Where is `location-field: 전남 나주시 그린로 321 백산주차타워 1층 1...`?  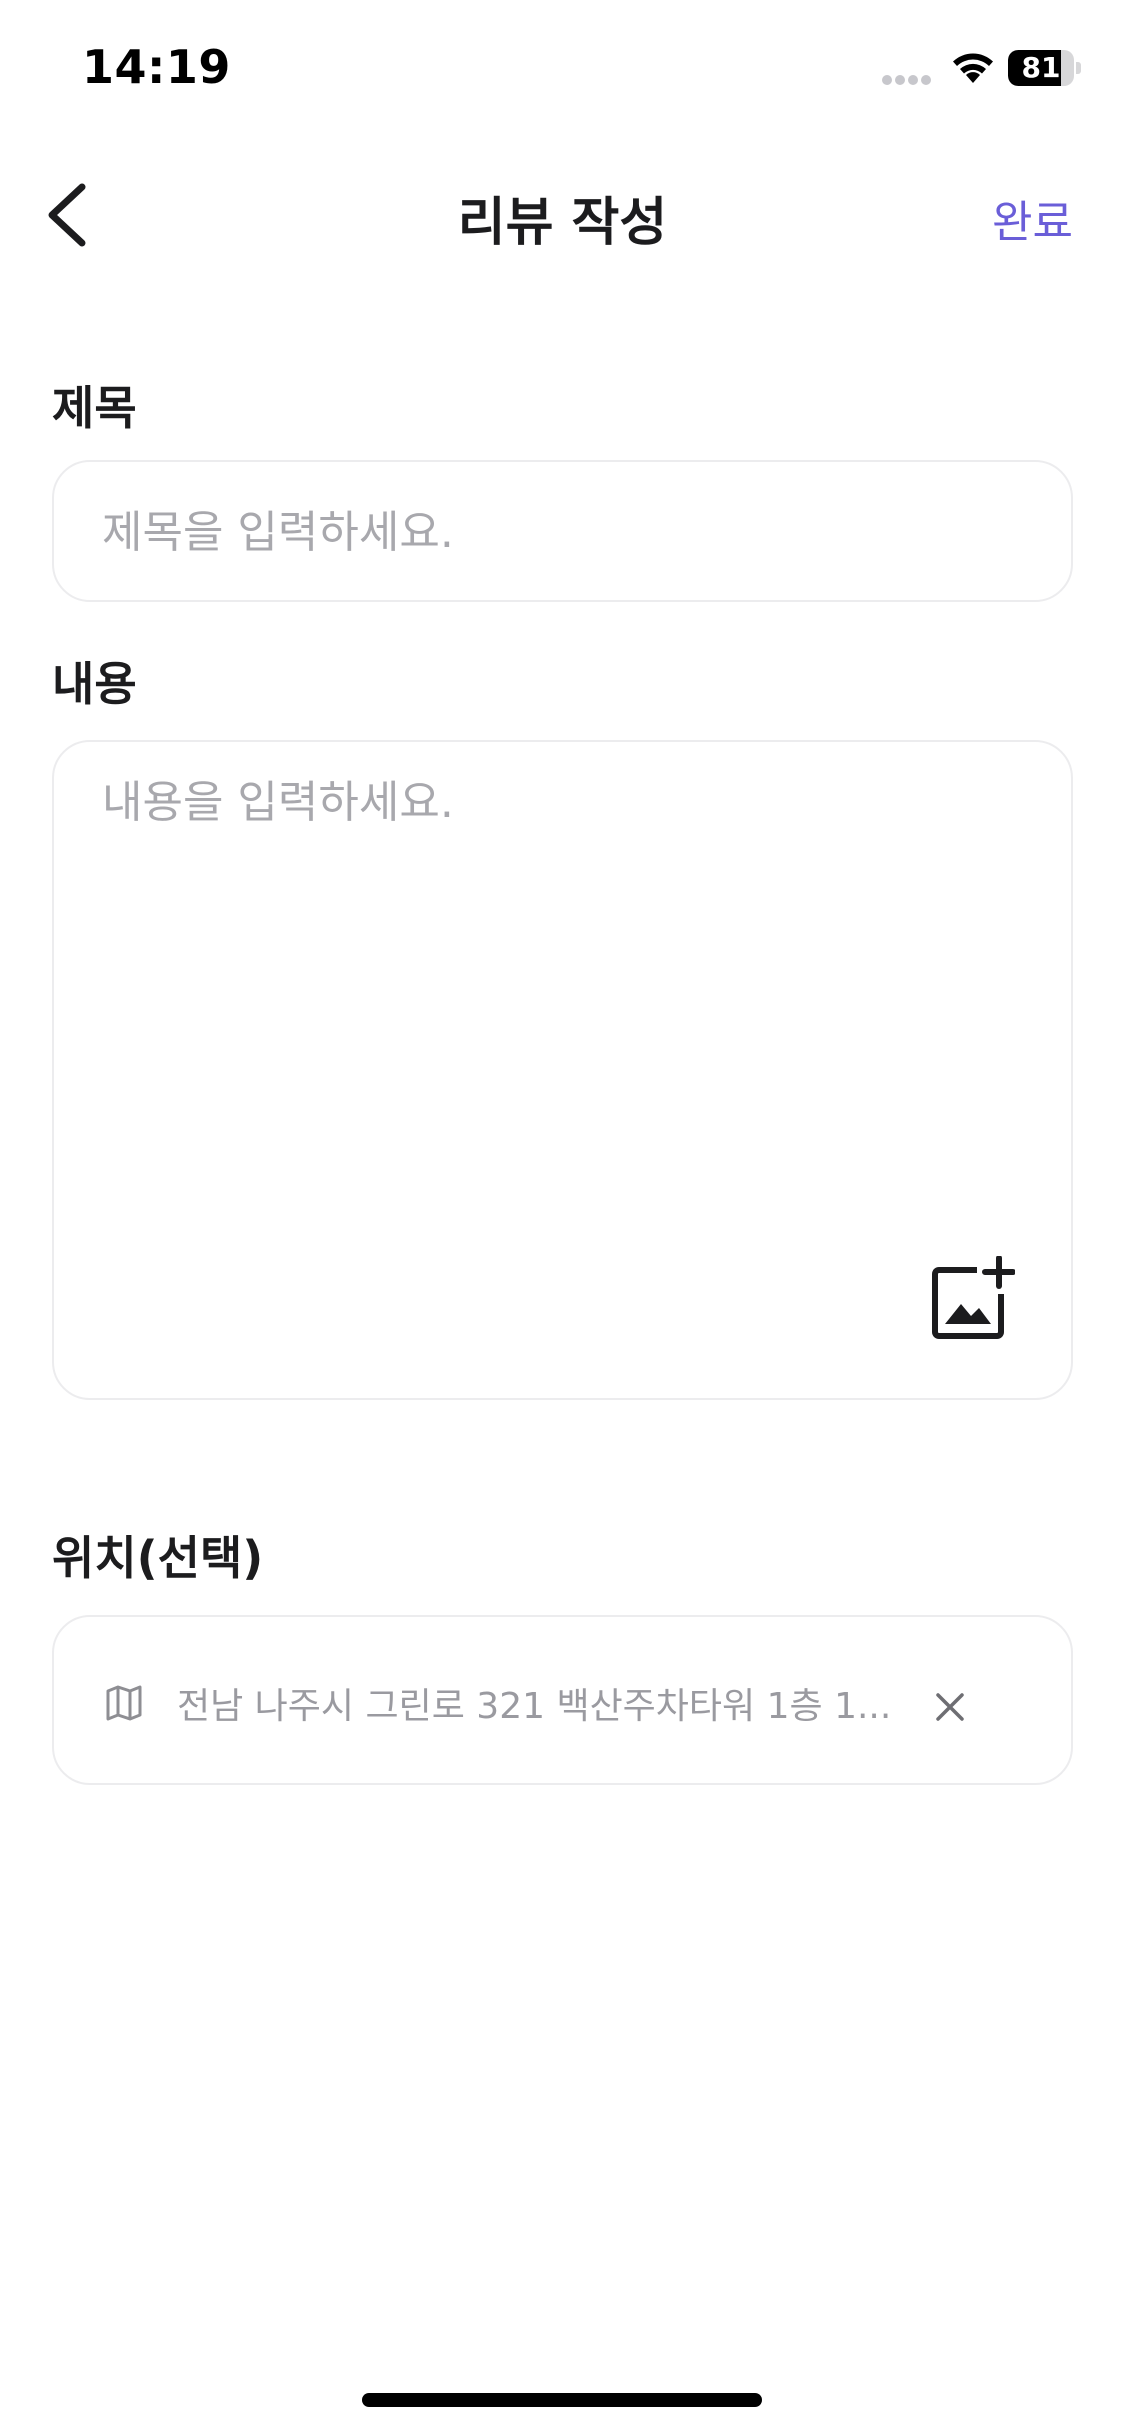
location-field: 전남 나주시 그린로 321 백산주차타워 1층 1... is located at coordinates (562, 1700).